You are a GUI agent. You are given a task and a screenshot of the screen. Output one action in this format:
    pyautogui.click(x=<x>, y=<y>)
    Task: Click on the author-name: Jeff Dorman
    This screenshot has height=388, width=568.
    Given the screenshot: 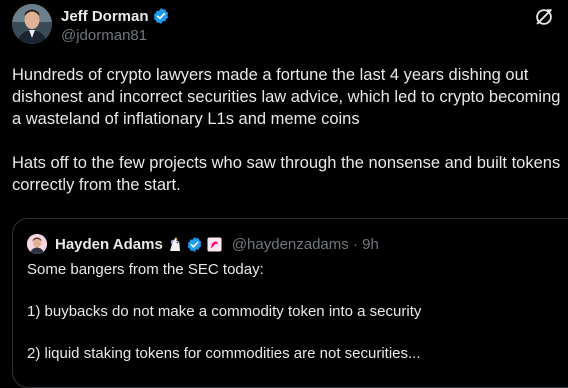 What is the action you would take?
    pyautogui.click(x=105, y=16)
    